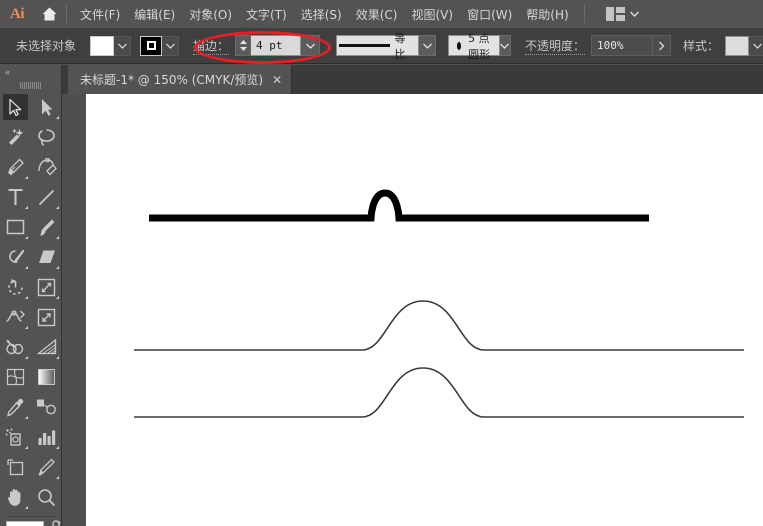 The height and width of the screenshot is (526, 763). Describe the element at coordinates (15, 137) in the screenshot. I see `magic-wand-tool` at that location.